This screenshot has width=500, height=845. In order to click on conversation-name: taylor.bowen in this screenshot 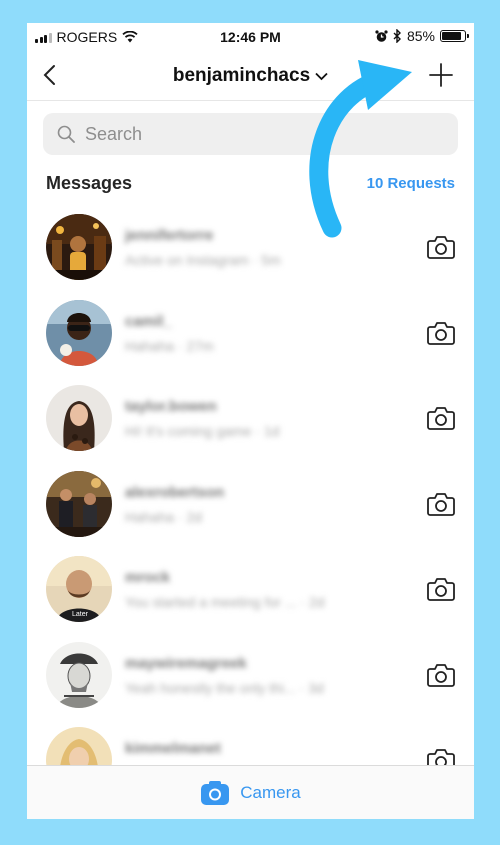, I will do `click(171, 406)`.